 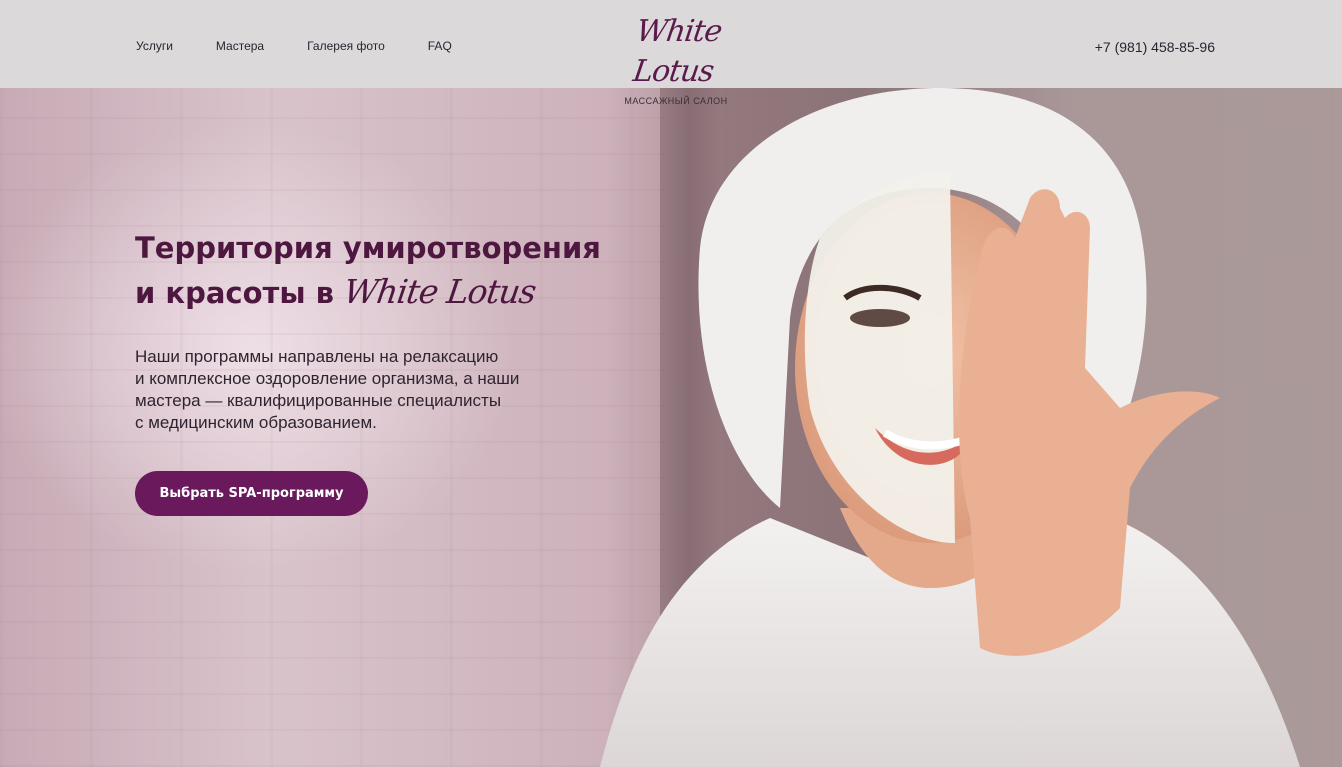 What do you see at coordinates (256, 422) in the screenshot?
I see `hero-description-line: с медицинским образованием.` at bounding box center [256, 422].